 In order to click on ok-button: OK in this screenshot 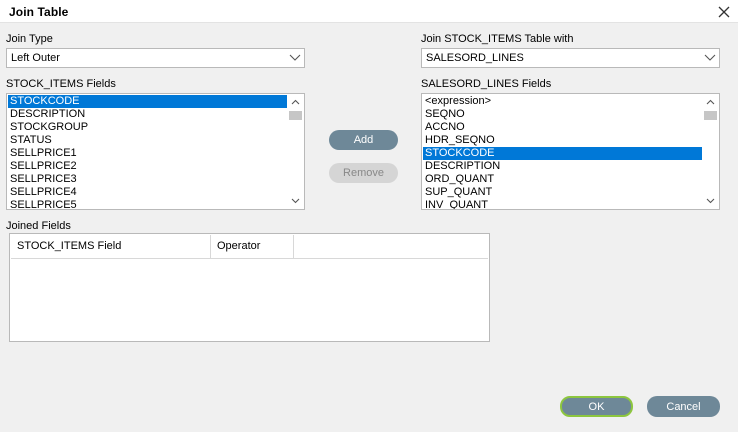, I will do `click(596, 406)`.